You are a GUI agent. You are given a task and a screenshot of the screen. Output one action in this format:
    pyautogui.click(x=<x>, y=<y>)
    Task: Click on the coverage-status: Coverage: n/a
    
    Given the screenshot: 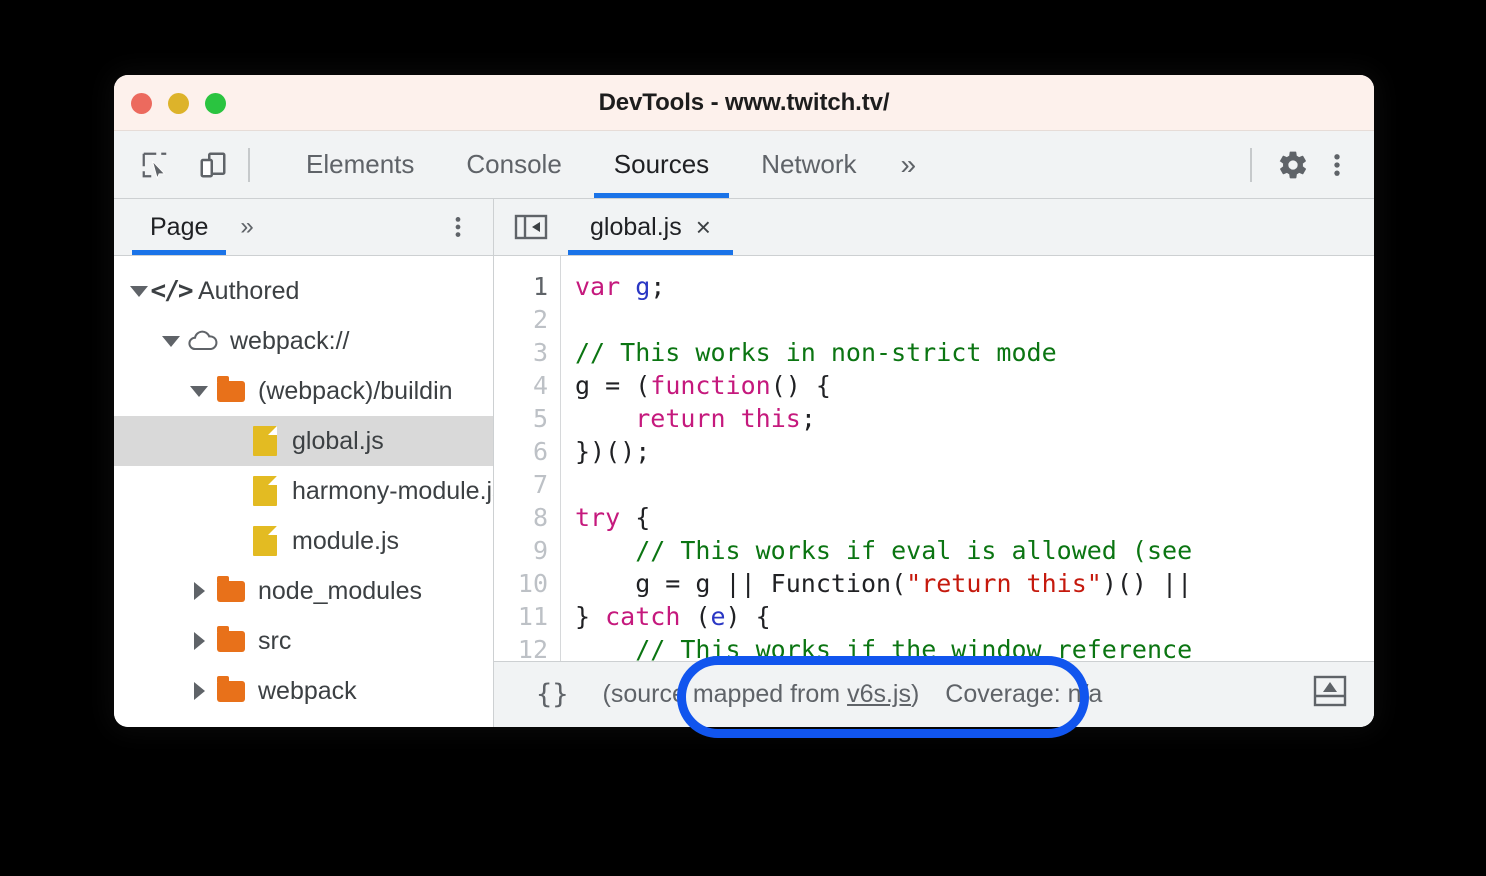 What is the action you would take?
    pyautogui.click(x=1024, y=694)
    